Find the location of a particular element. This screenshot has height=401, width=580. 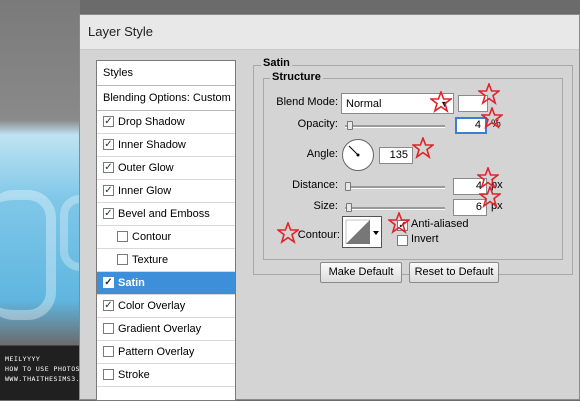

style-item-label: Satin is located at coordinates (131, 283).